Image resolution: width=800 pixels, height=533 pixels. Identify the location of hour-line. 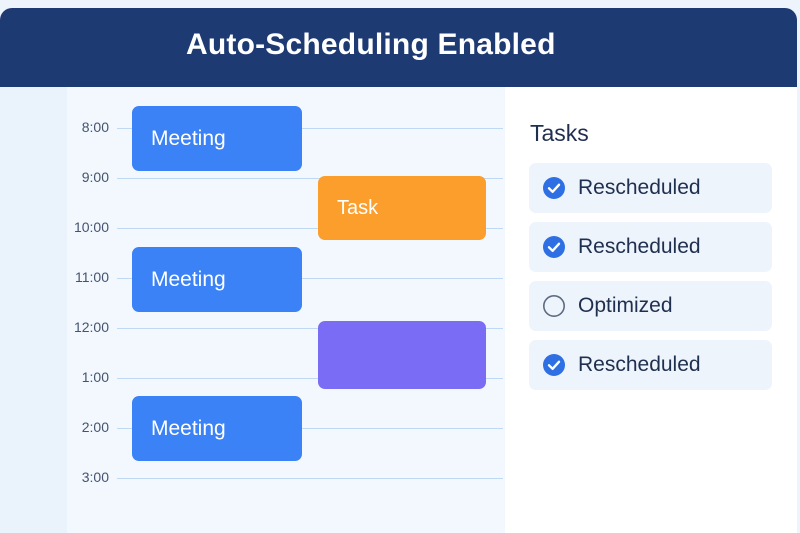
(310, 478).